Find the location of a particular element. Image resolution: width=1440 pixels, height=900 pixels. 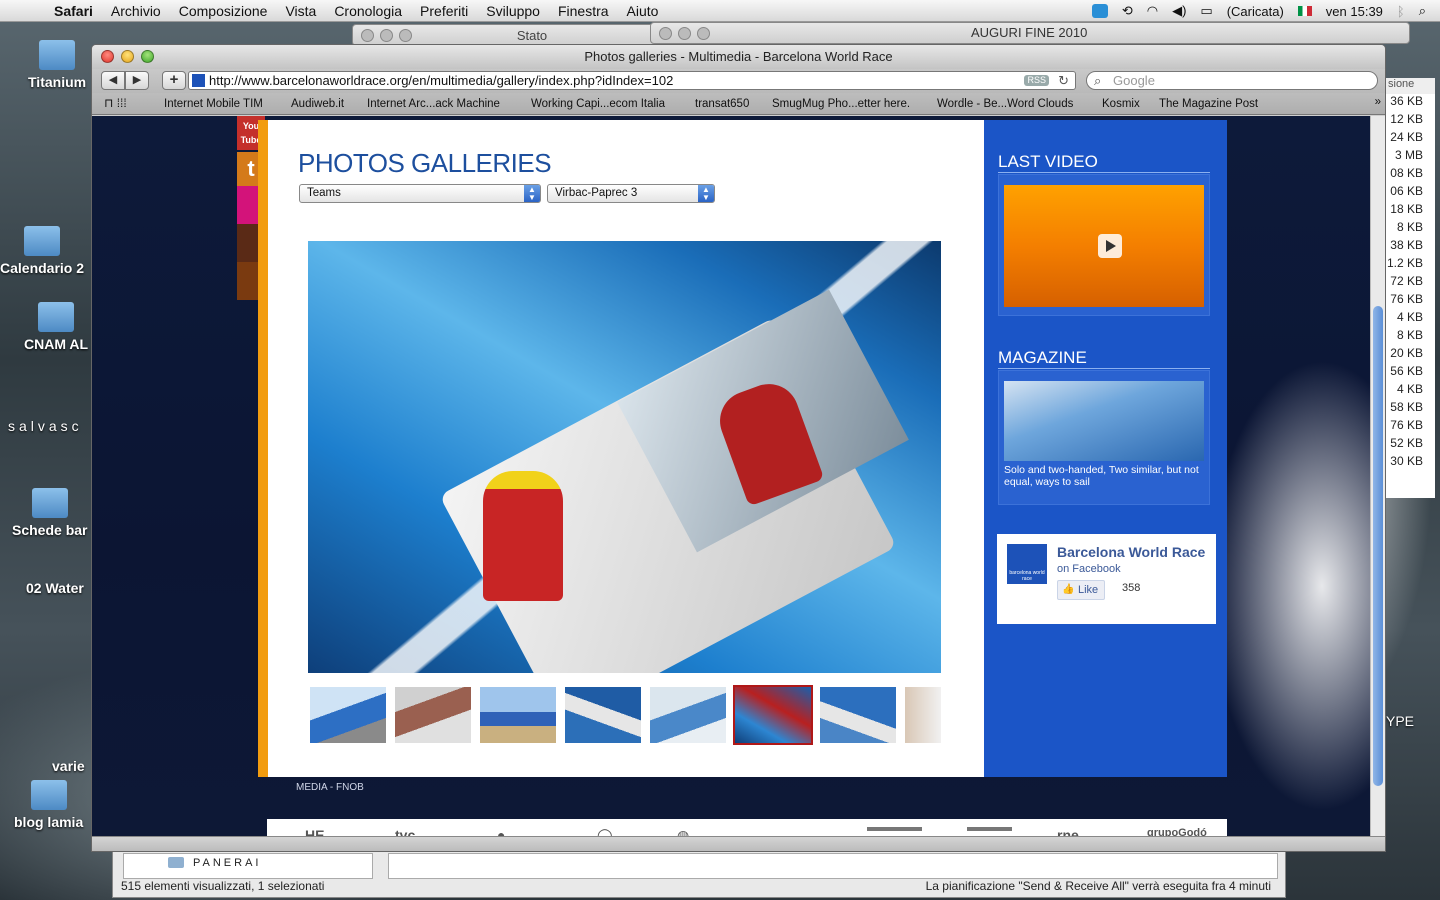

bookmark-item: Audiweb.it is located at coordinates (317, 104).